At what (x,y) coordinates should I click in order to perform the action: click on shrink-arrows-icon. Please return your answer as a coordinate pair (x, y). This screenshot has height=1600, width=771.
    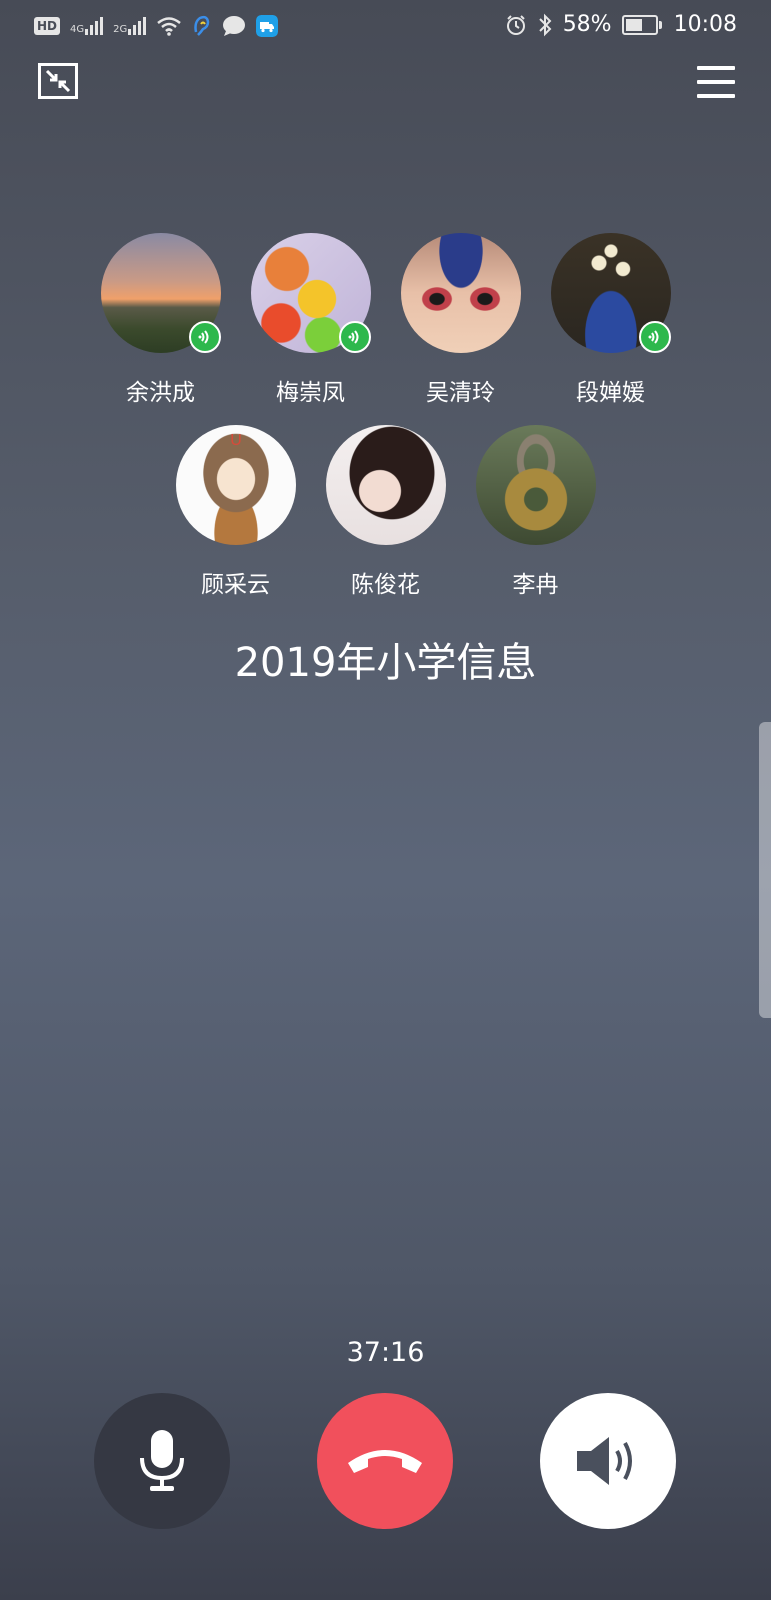
    Looking at the image, I should click on (58, 81).